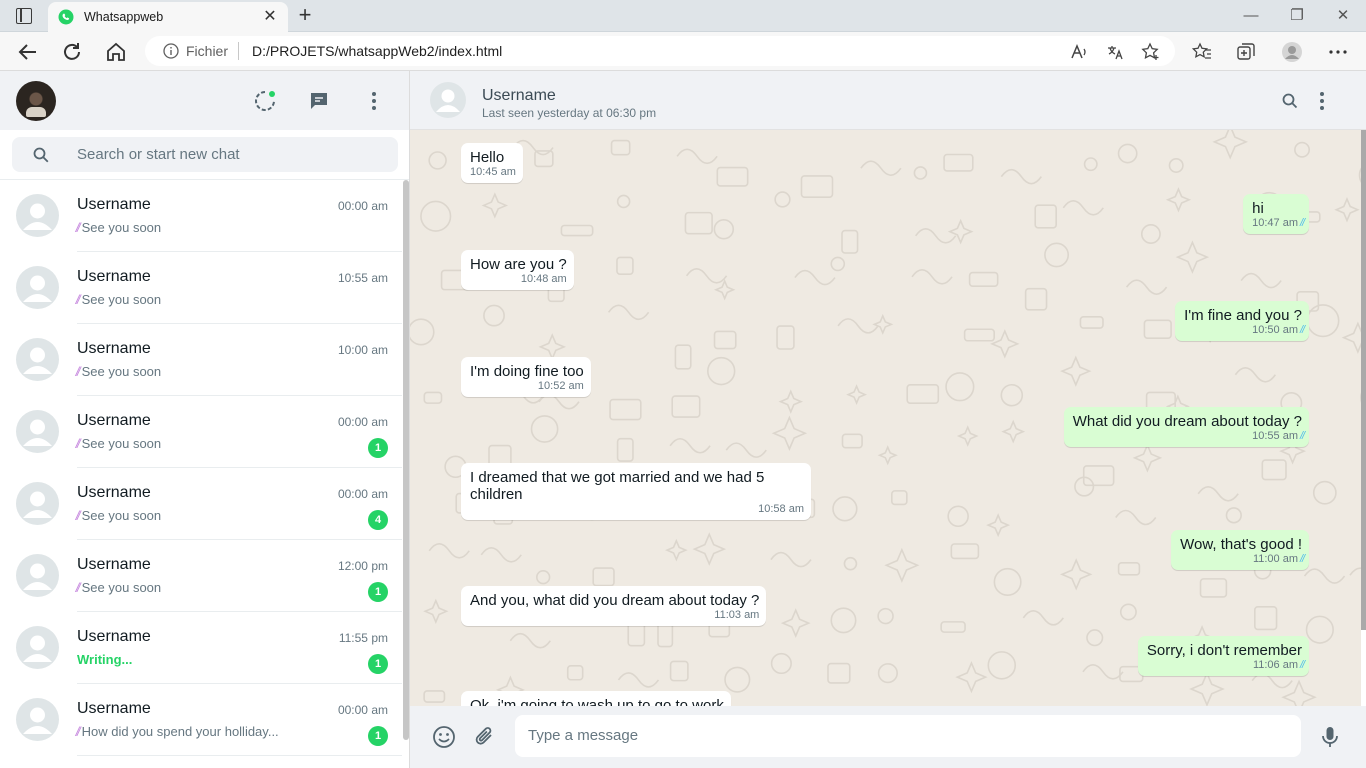  Describe the element at coordinates (444, 737) in the screenshot. I see `emoji-icon` at that location.